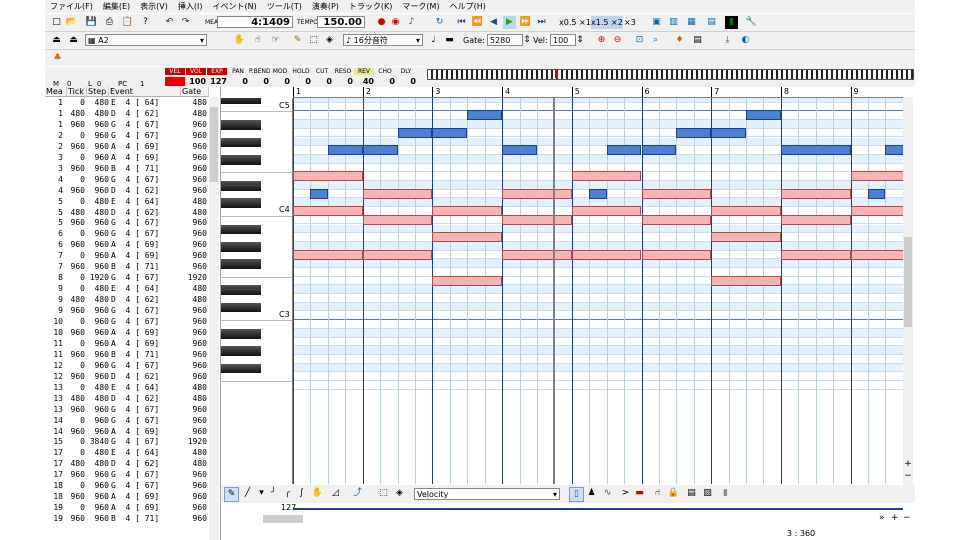  Describe the element at coordinates (607, 22) in the screenshot. I see `speed-15-button: x1.5 ×2` at that location.